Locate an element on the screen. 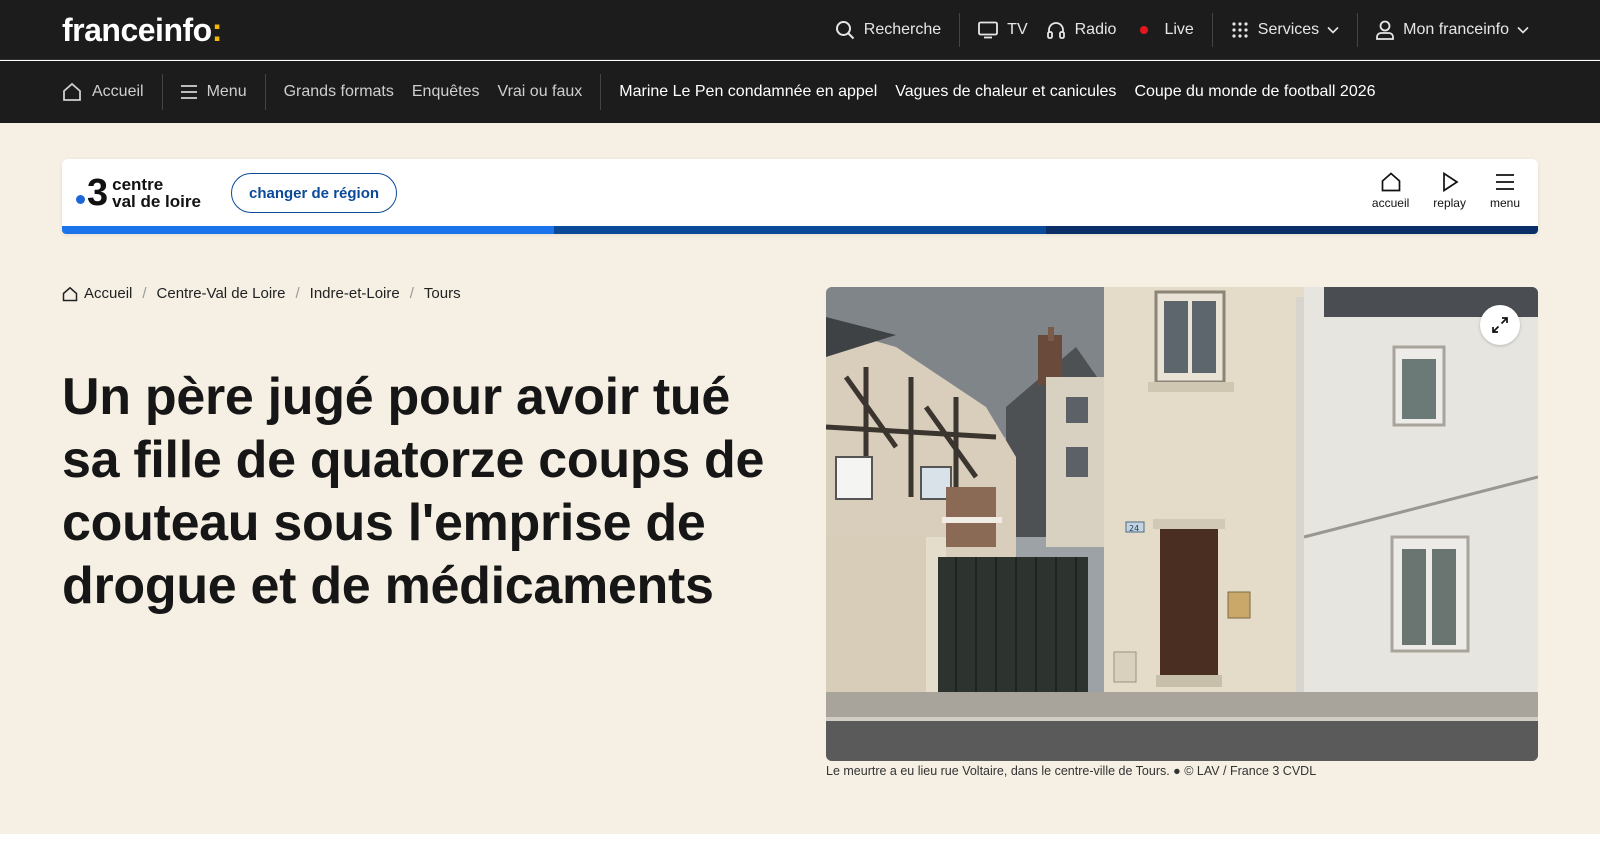  tv-label: TV is located at coordinates (1017, 29).